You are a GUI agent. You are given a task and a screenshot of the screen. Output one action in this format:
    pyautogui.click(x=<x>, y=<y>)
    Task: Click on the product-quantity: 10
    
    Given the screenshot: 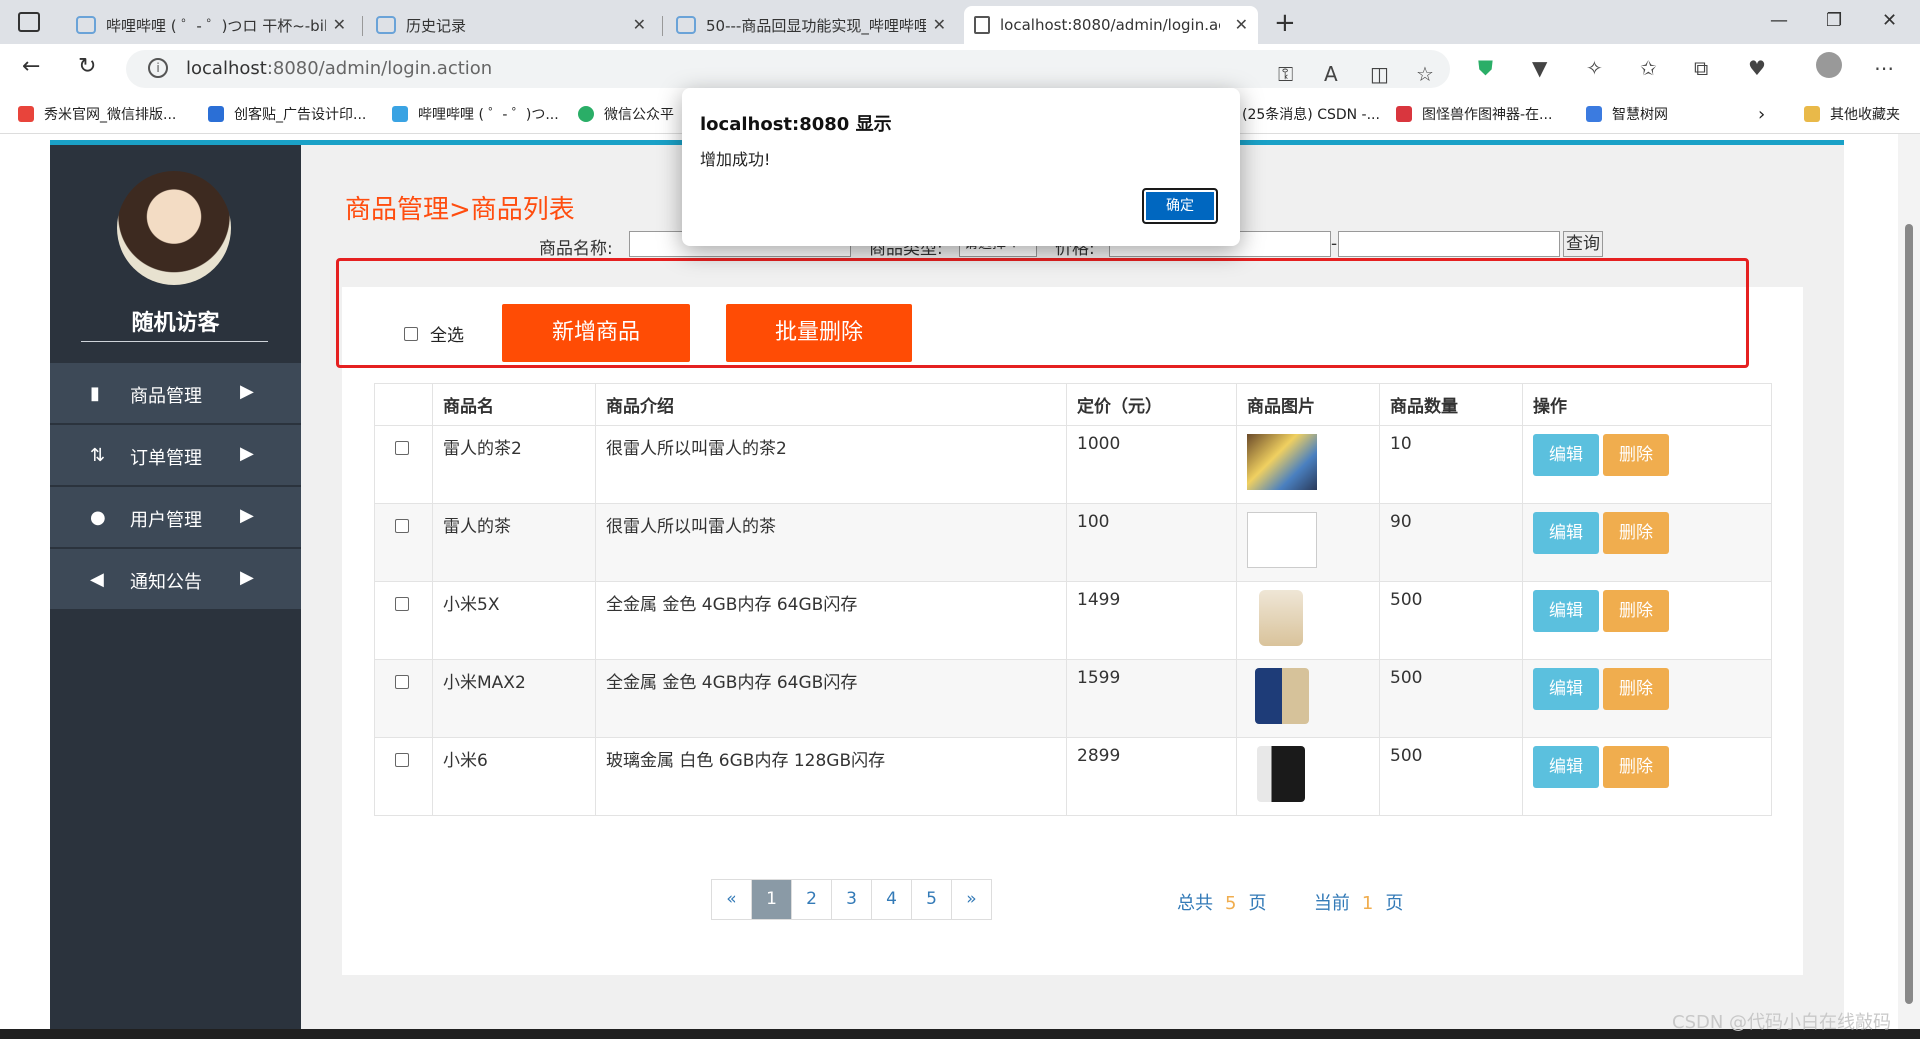 What is the action you would take?
    pyautogui.click(x=1451, y=464)
    